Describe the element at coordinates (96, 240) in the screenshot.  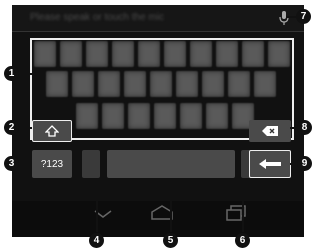
I see `callout-badge-4: 4` at that location.